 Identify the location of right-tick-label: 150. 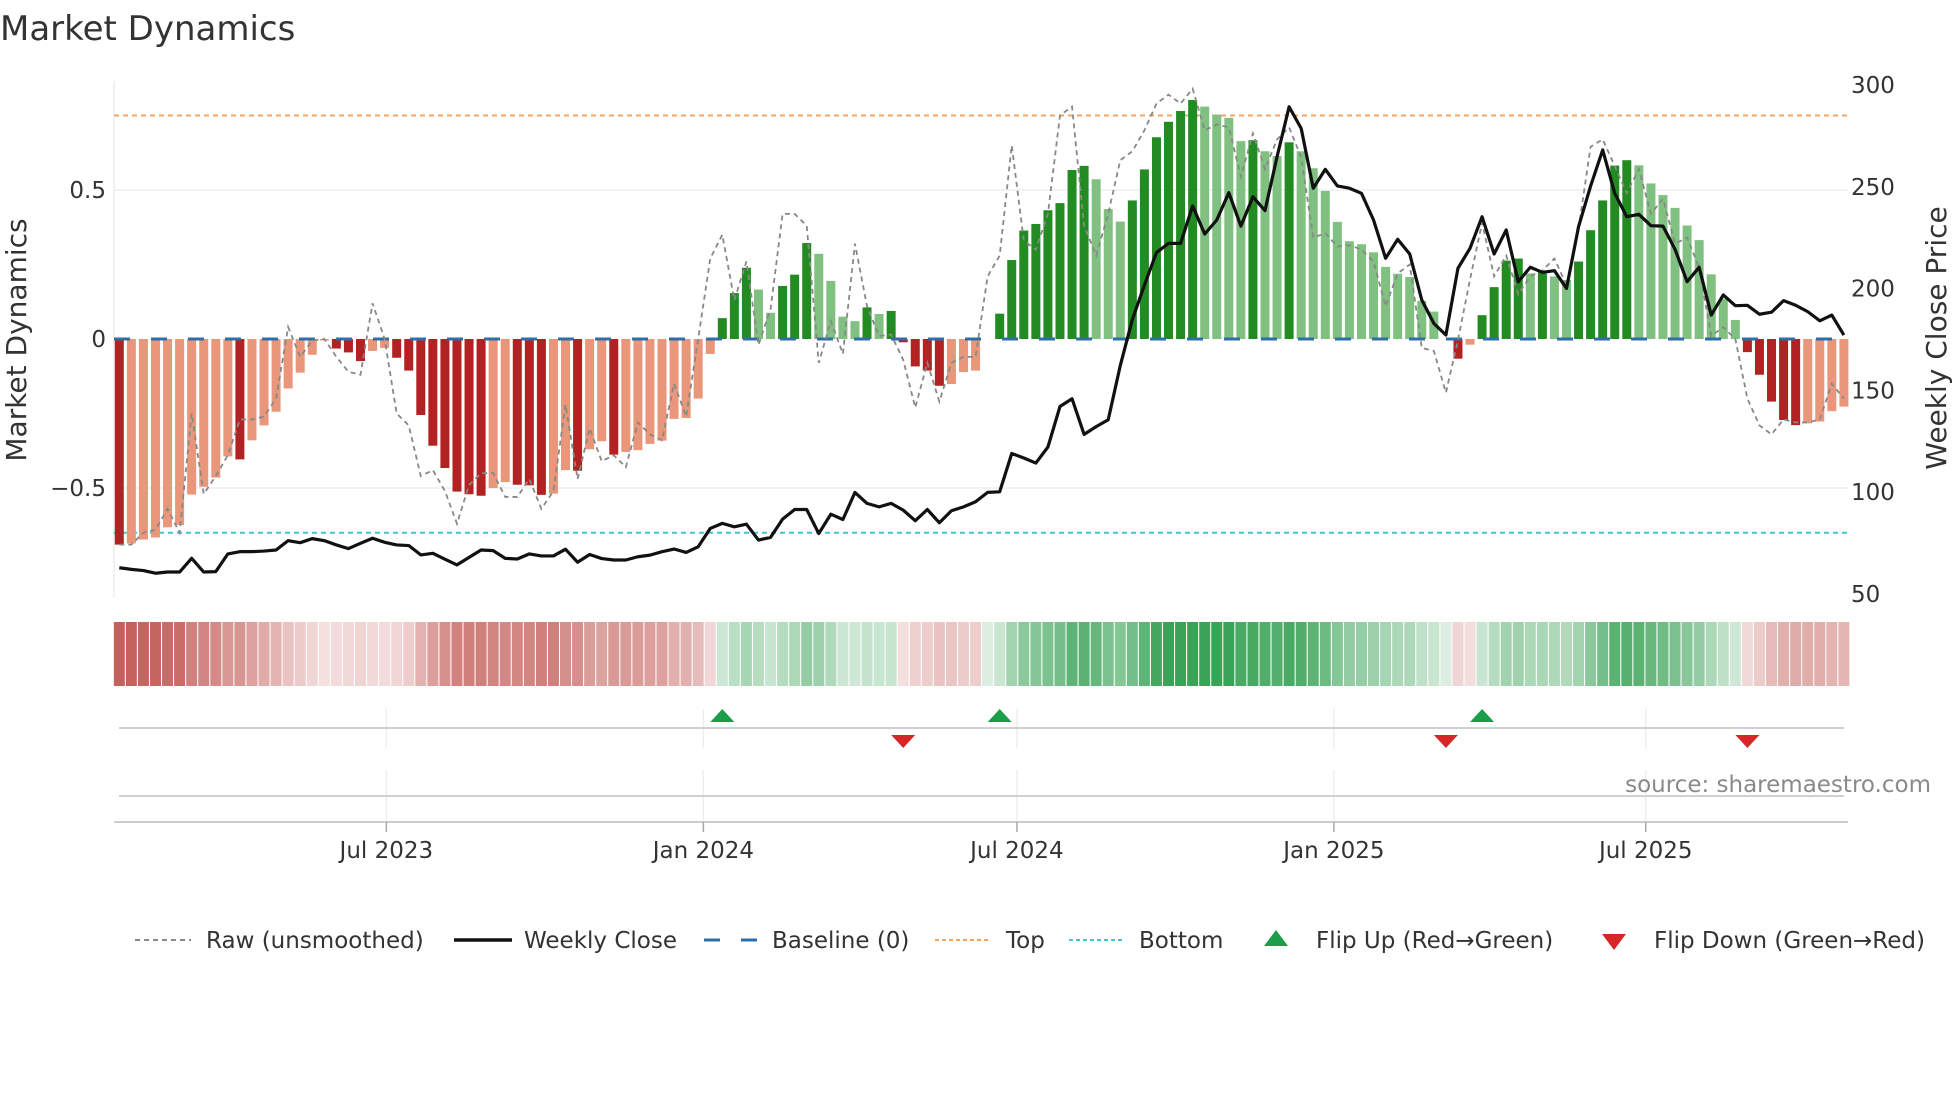
(1873, 391).